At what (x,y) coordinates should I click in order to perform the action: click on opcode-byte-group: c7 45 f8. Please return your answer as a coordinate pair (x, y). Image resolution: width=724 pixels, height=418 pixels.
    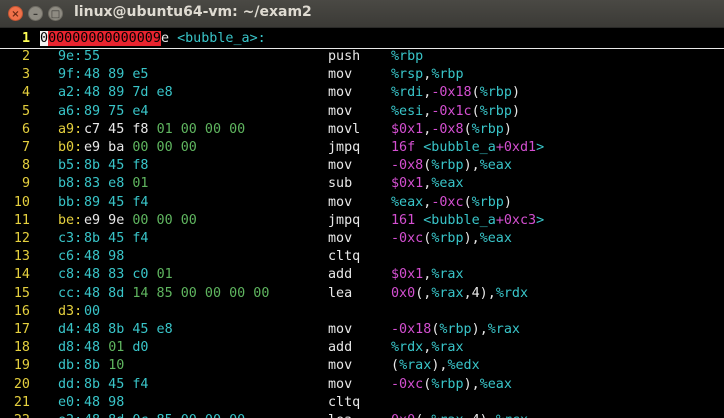
    Looking at the image, I should click on (120, 129).